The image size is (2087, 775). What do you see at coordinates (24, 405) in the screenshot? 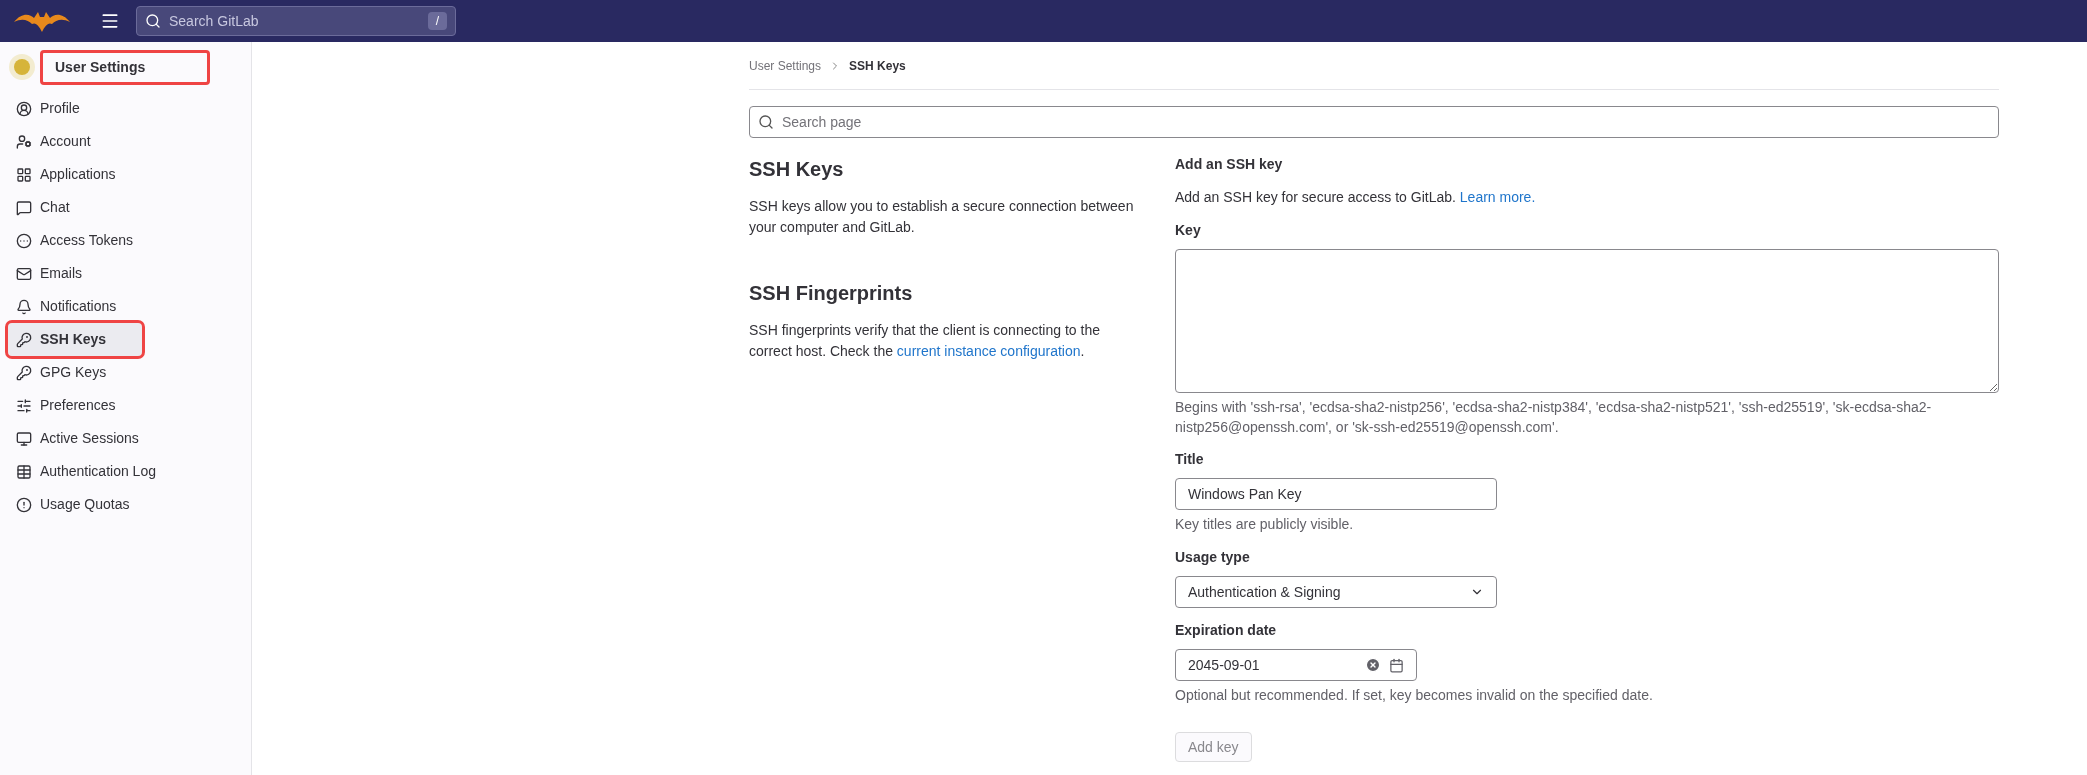
I see `sliders-icon` at bounding box center [24, 405].